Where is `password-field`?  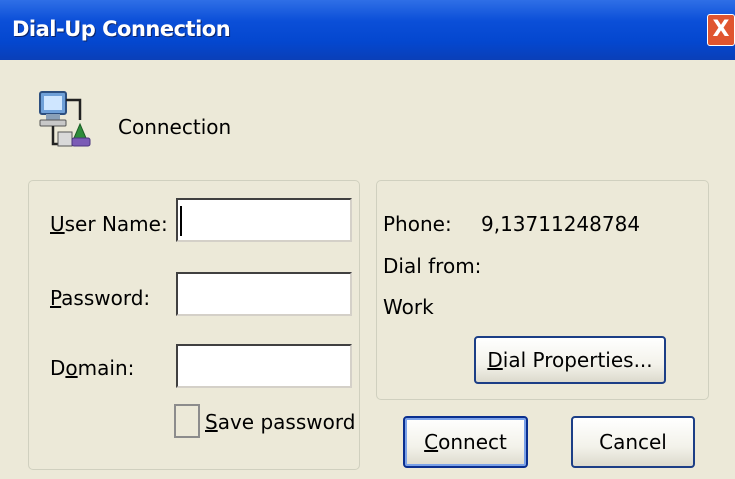
password-field is located at coordinates (264, 294).